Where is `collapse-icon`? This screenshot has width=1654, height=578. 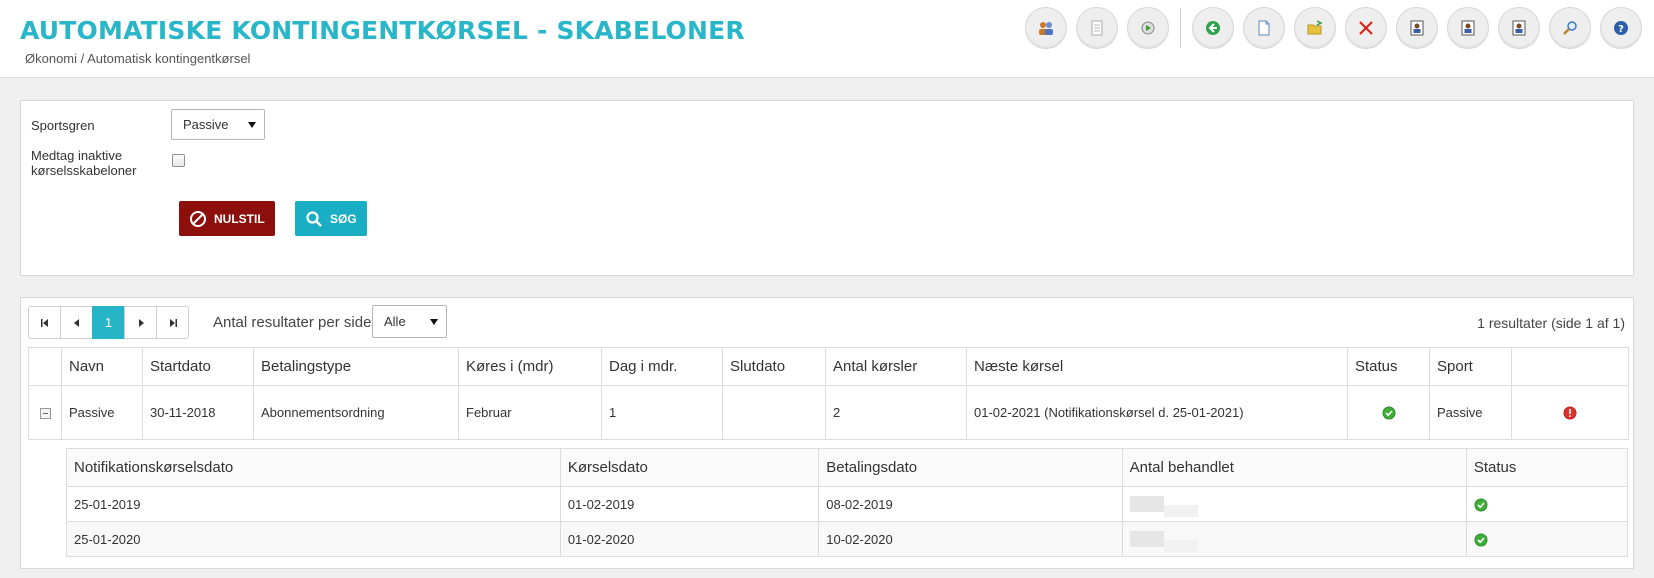
collapse-icon is located at coordinates (45, 414).